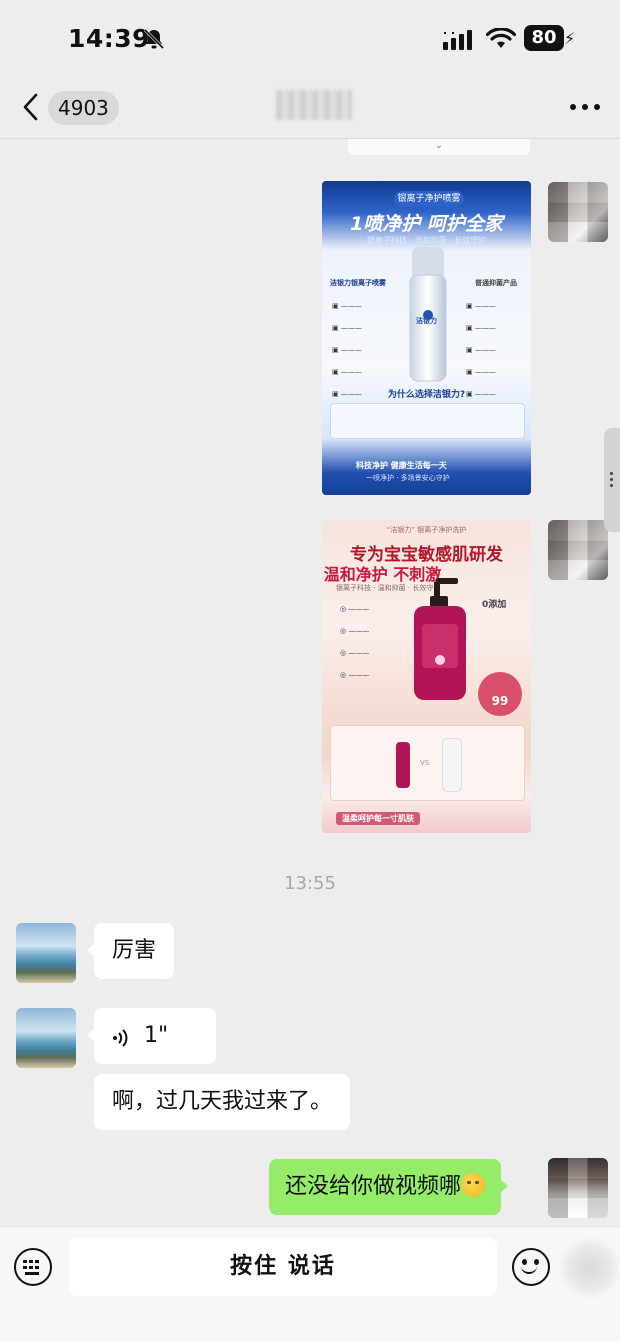 Image resolution: width=620 pixels, height=1342 pixels. Describe the element at coordinates (373, 1186) in the screenshot. I see `outgoing-text: 还没给你做视频哪` at that location.